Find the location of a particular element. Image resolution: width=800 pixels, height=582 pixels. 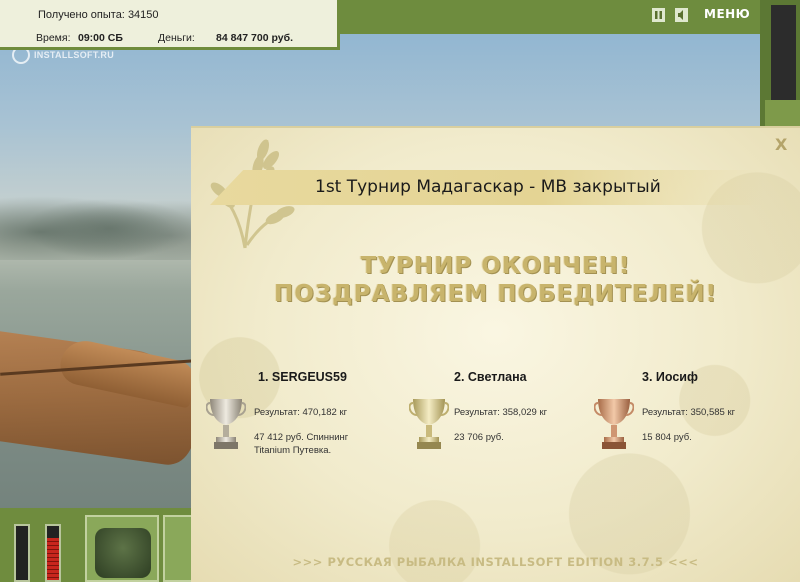

pause-icon is located at coordinates (658, 15).